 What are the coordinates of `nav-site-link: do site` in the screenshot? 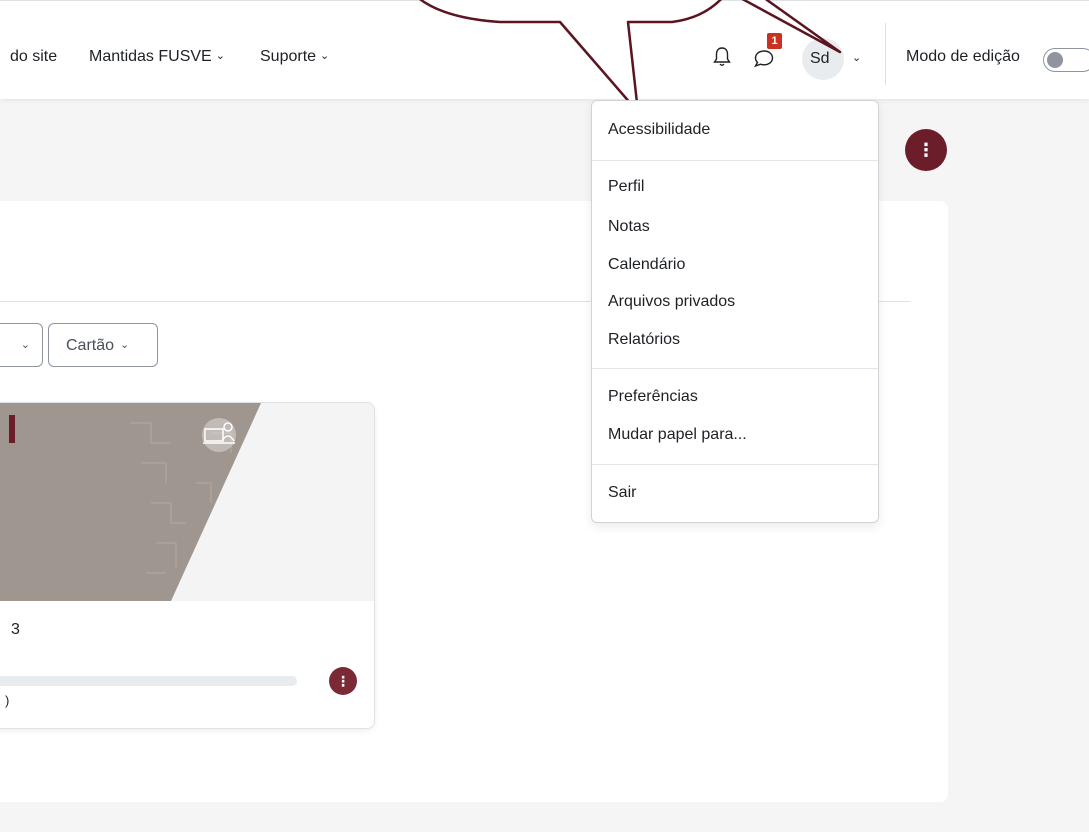 It's located at (33, 57).